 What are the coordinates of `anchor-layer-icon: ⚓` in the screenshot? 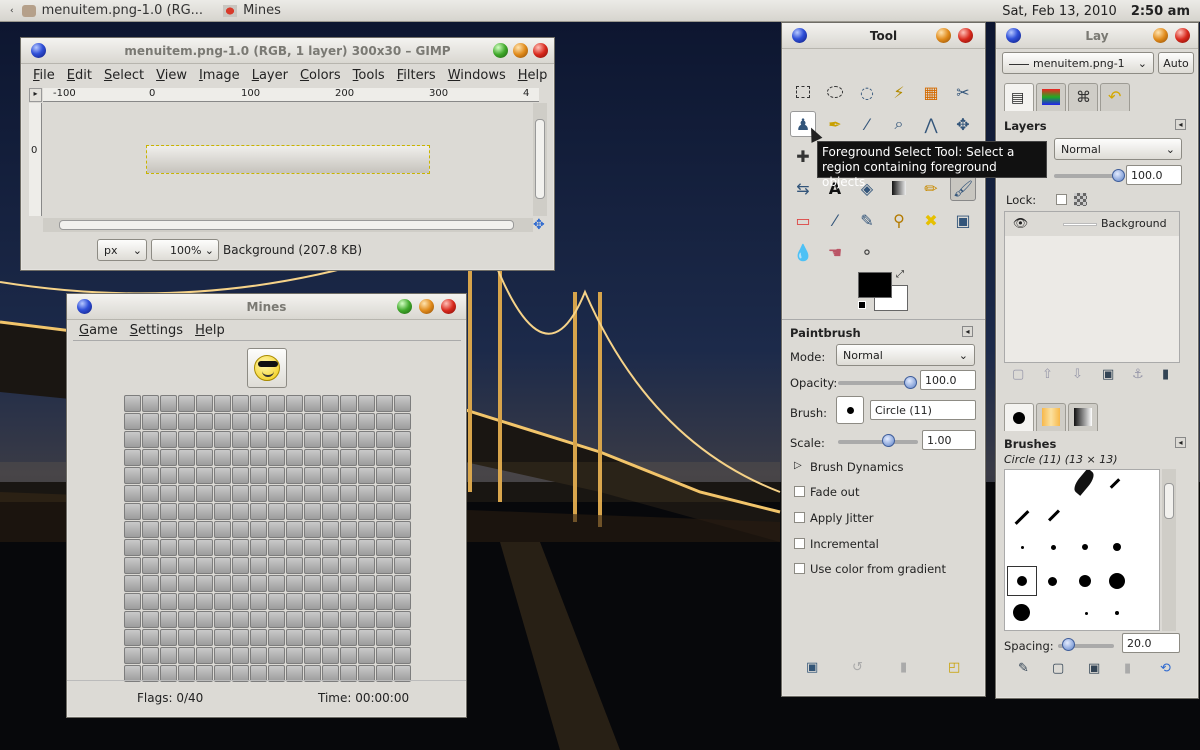 It's located at (1138, 374).